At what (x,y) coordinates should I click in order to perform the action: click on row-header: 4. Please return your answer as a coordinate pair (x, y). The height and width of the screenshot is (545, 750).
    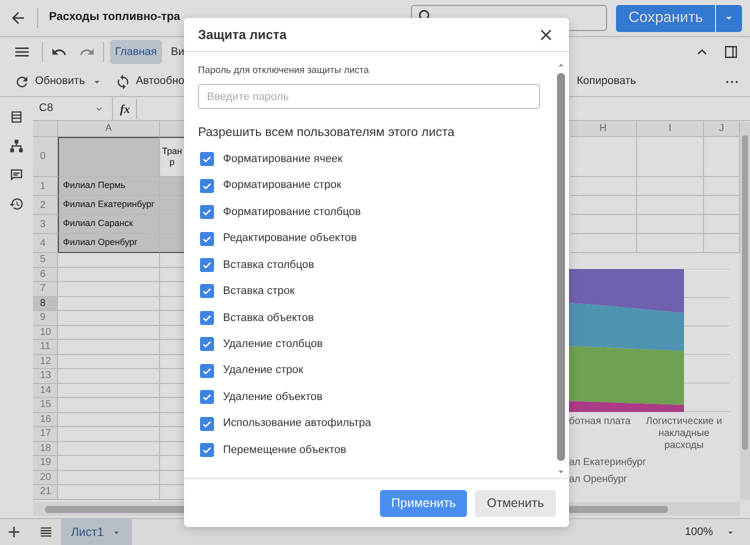
    Looking at the image, I should click on (45, 243).